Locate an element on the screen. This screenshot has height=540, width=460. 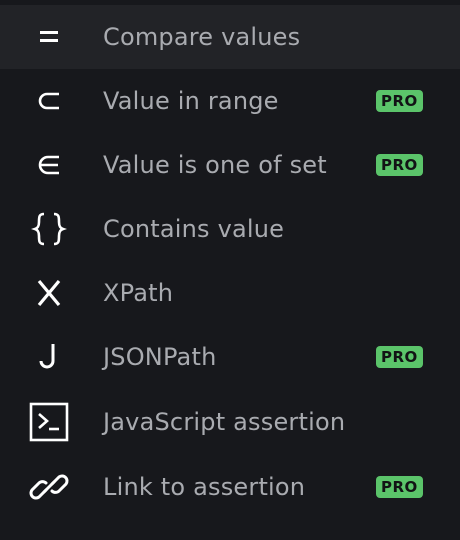
menu-item-label: Value in range is located at coordinates (191, 101).